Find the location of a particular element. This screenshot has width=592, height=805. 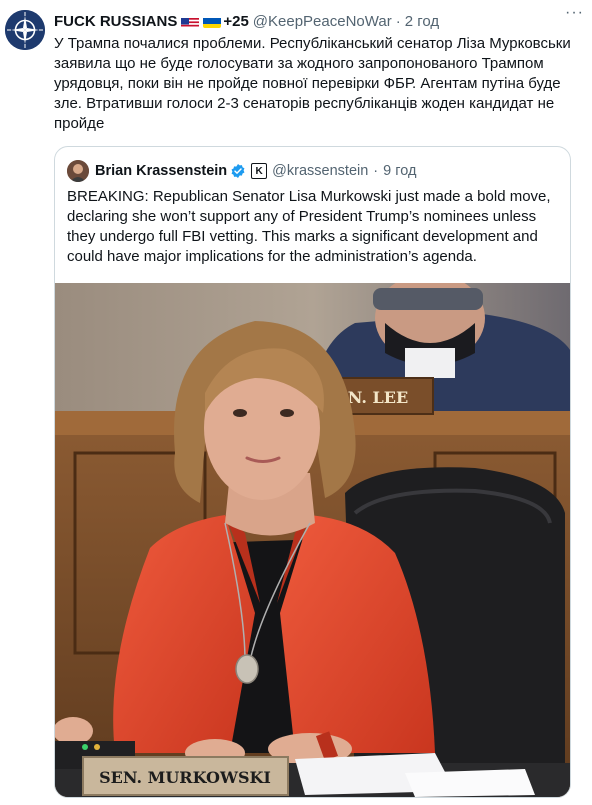

quoted-author-name: Brian Krassenstein is located at coordinates (161, 171).